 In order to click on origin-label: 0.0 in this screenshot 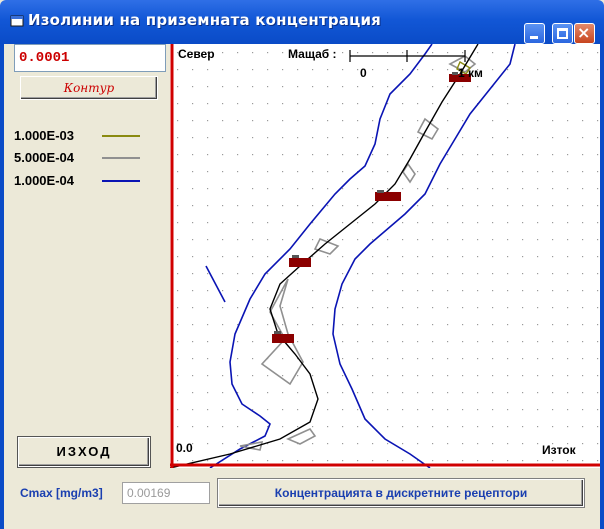, I will do `click(184, 448)`.